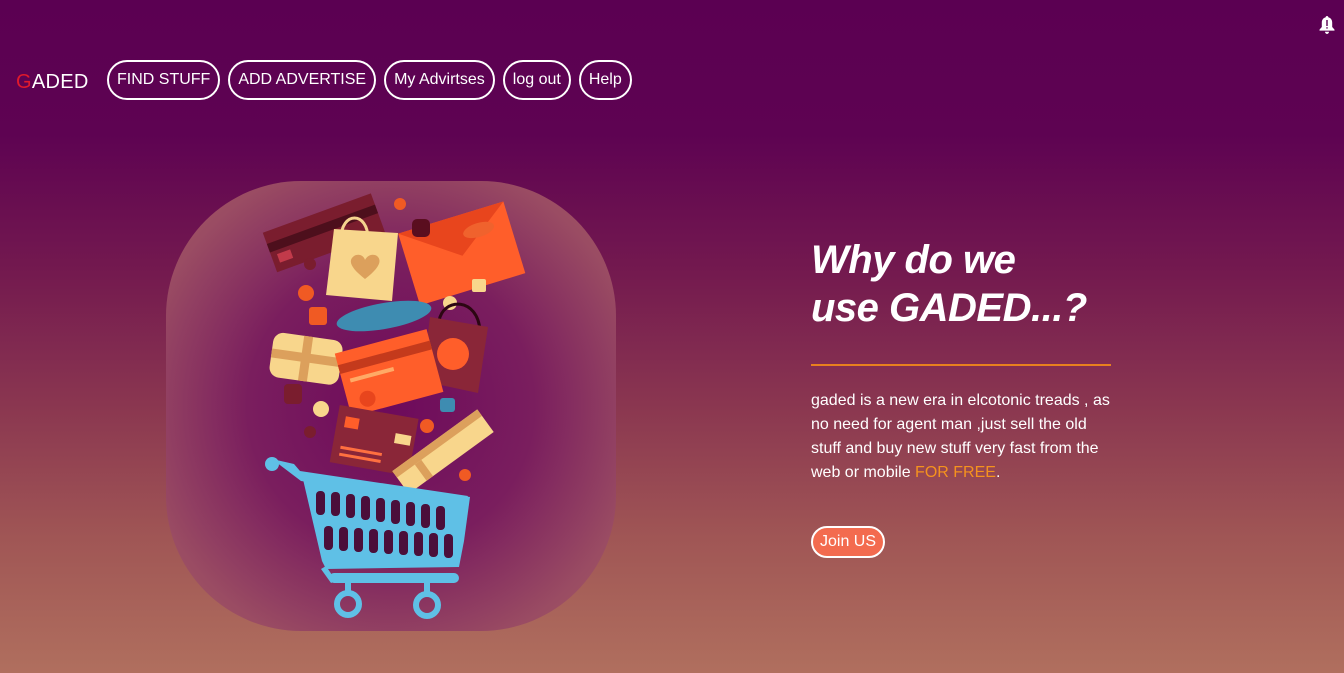 The image size is (1344, 673). What do you see at coordinates (60, 82) in the screenshot?
I see `brand-logo-text: ADED` at bounding box center [60, 82].